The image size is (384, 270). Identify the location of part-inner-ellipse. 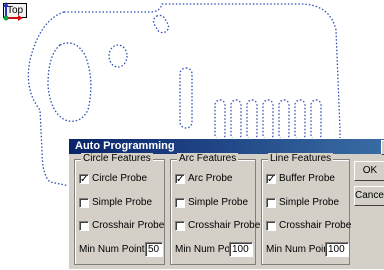
(69, 82).